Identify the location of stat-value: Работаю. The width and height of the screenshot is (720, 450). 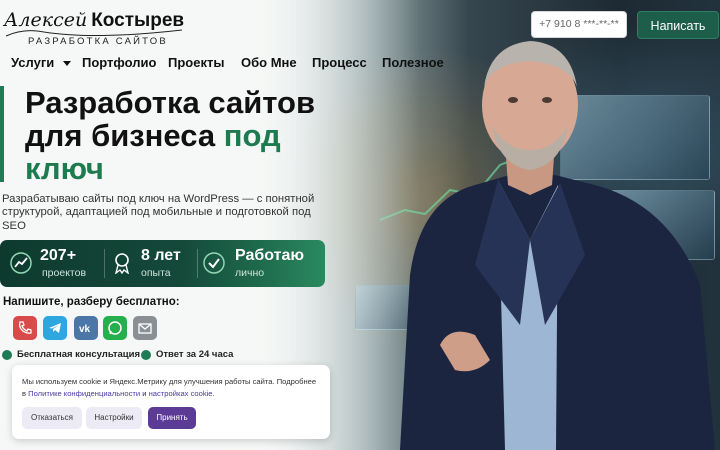
(270, 255).